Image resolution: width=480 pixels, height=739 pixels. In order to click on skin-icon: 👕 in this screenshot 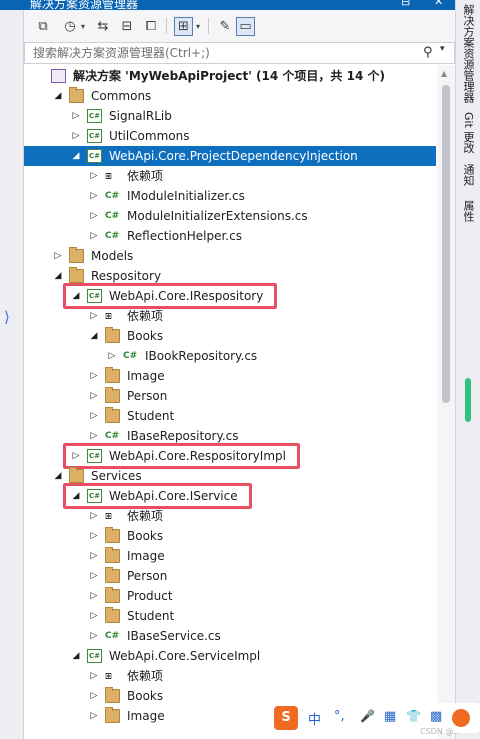, I will do `click(413, 716)`.